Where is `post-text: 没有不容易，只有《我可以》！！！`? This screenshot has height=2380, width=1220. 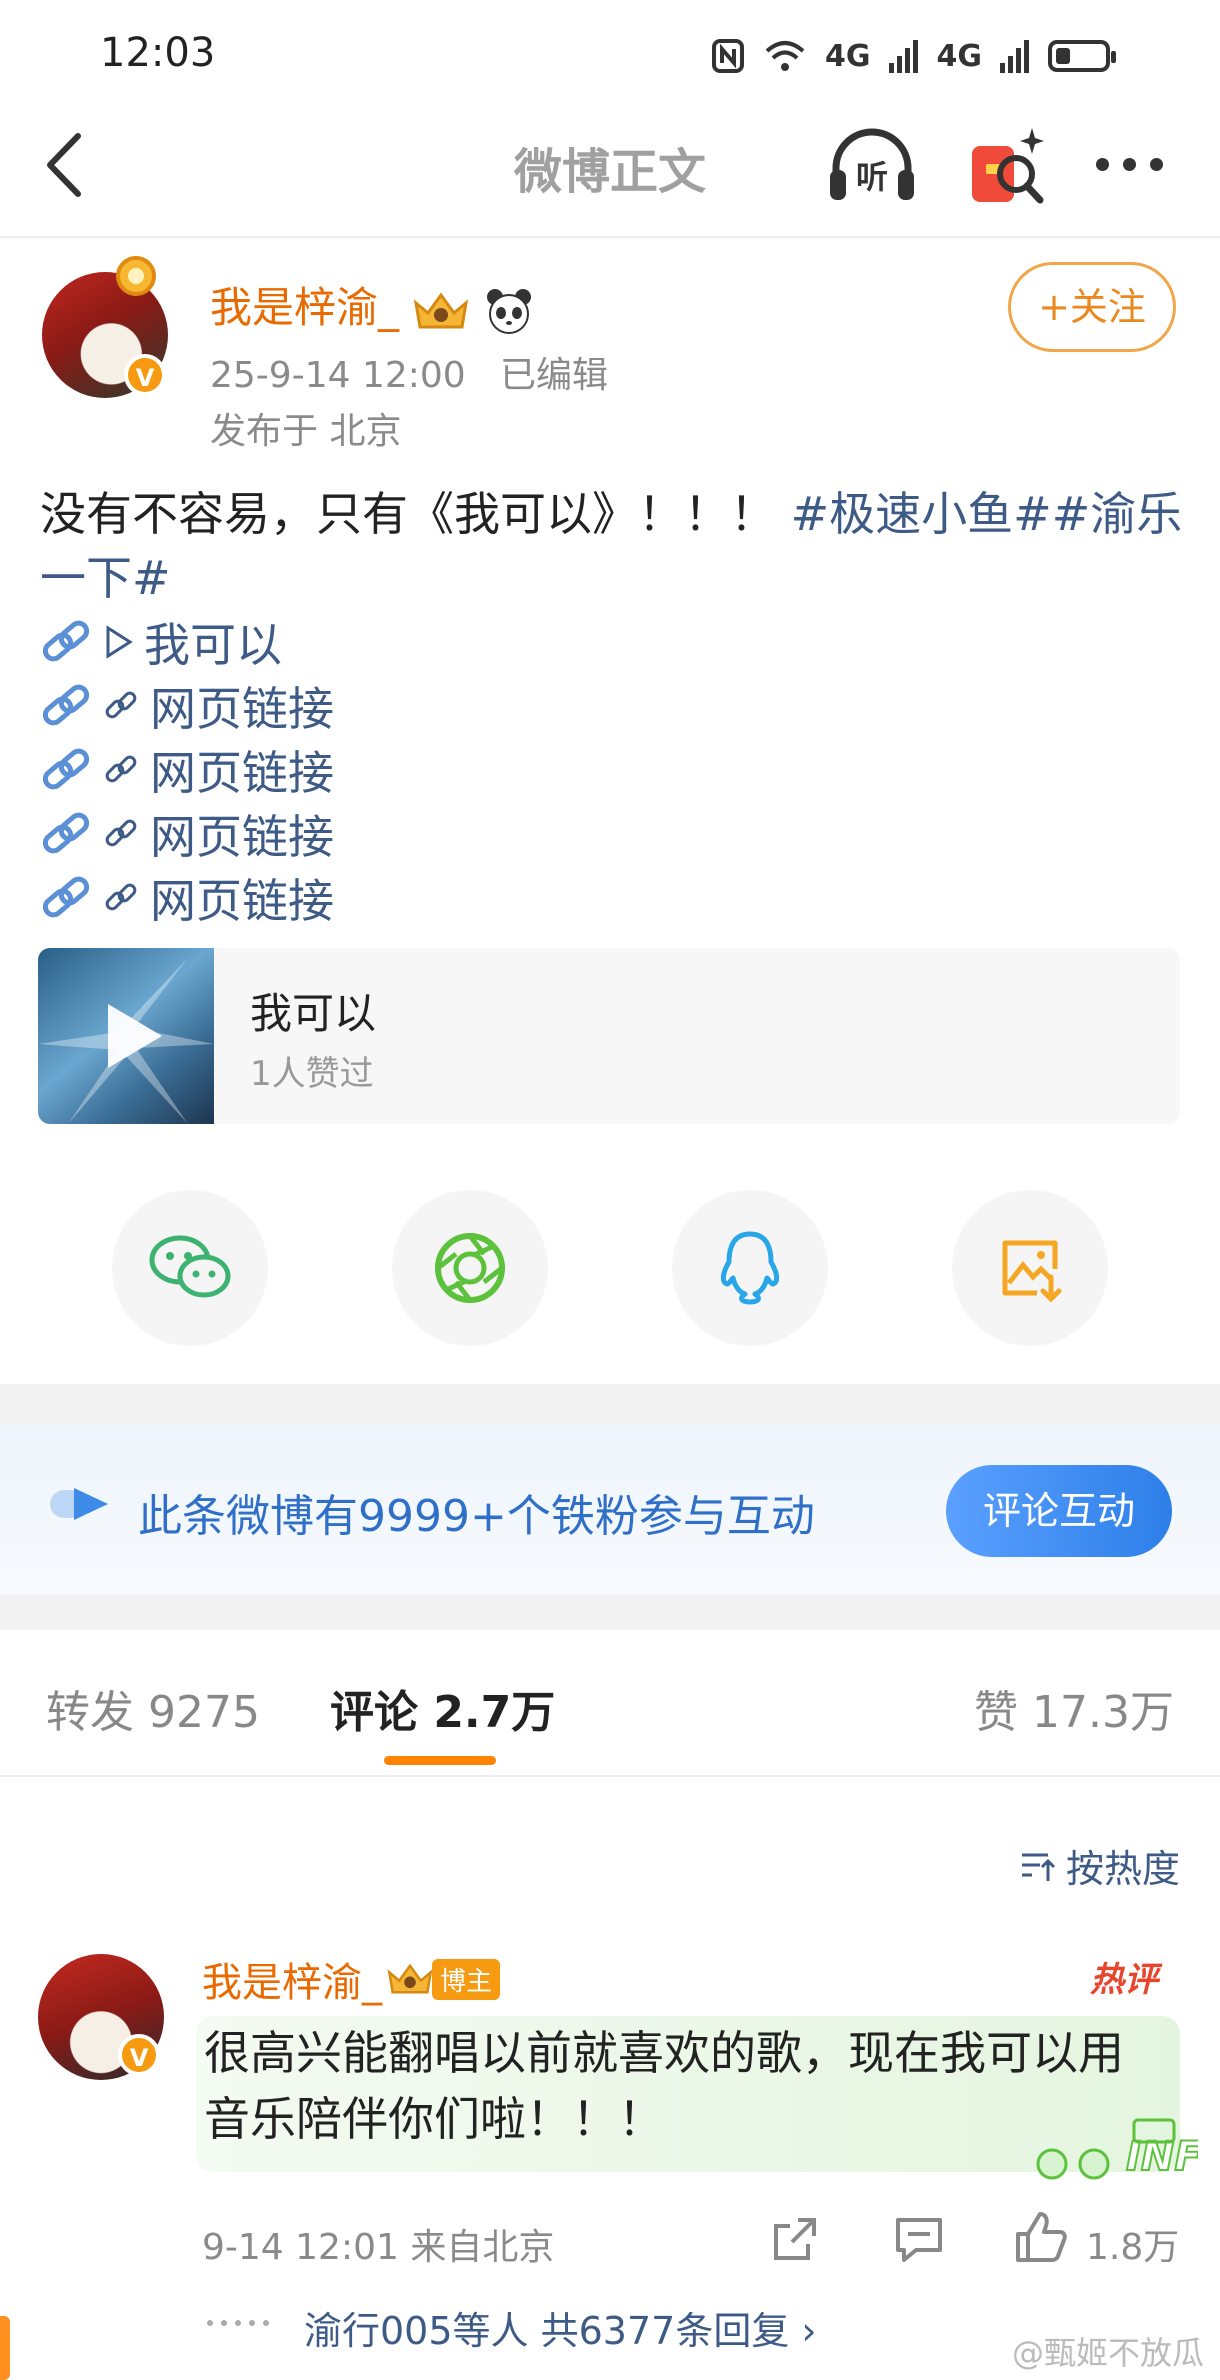 post-text: 没有不容易，只有《我可以》！！！ is located at coordinates (408, 514).